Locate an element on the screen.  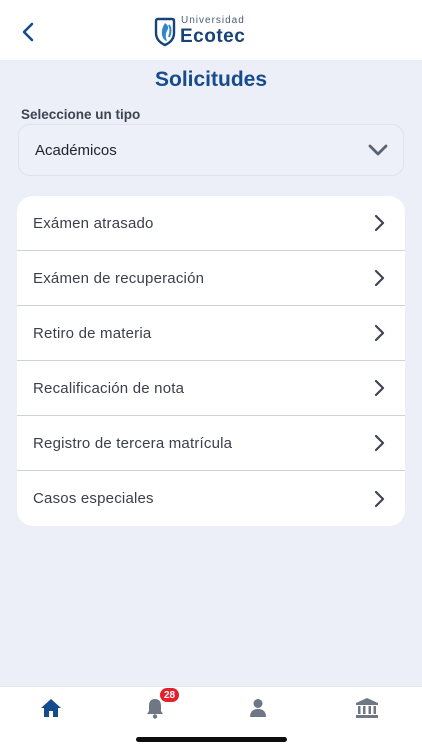
logo-text-big: Ecotec is located at coordinates (213, 36).